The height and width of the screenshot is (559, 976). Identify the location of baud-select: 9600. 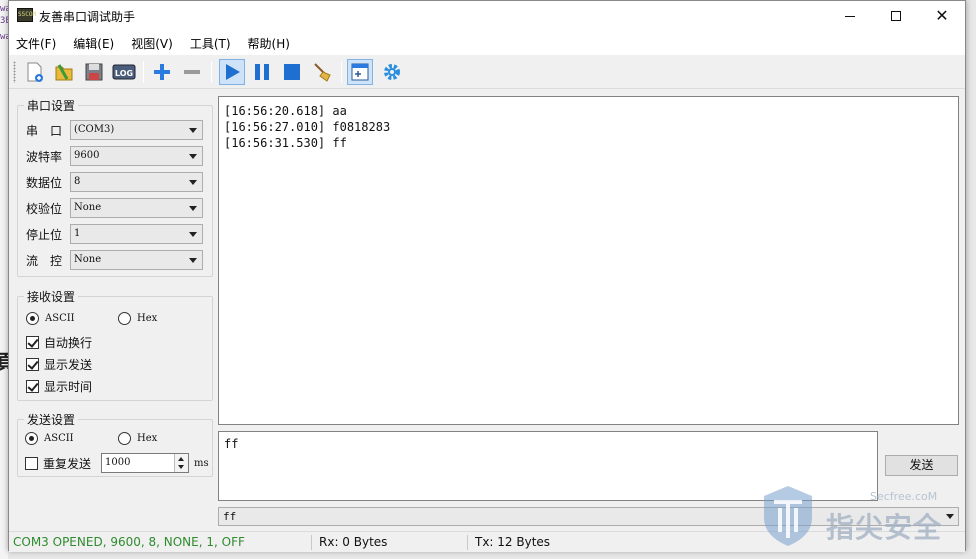
(136, 156).